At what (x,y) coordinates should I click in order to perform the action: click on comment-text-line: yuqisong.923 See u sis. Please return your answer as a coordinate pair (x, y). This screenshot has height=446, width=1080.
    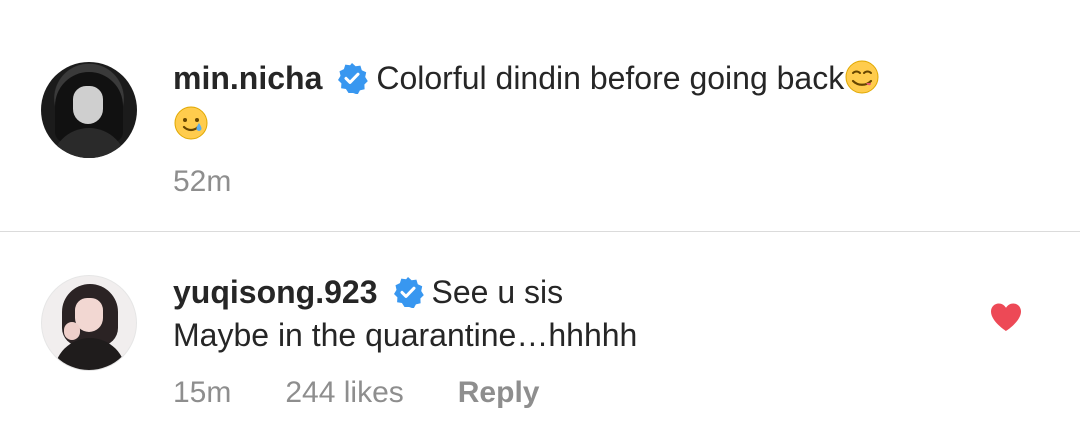
    Looking at the image, I should click on (368, 292).